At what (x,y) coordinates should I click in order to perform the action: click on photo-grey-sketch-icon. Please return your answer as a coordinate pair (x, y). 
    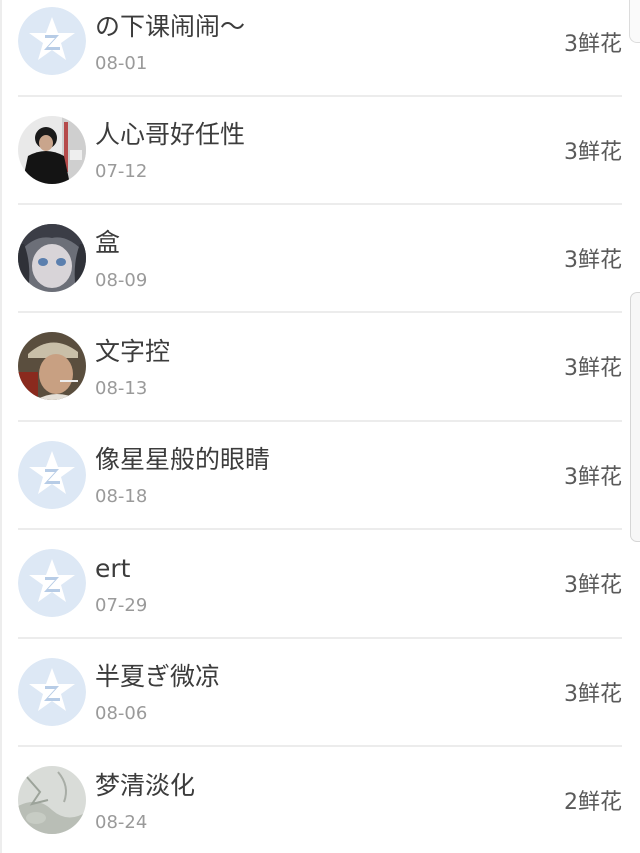
    Looking at the image, I should click on (52, 800).